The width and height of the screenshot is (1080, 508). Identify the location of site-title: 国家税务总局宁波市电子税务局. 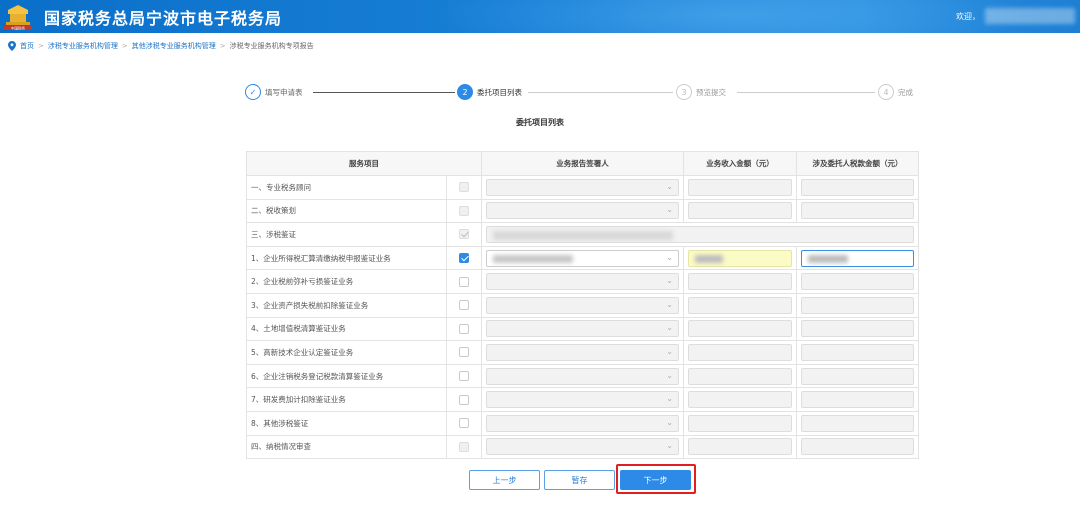
(163, 18).